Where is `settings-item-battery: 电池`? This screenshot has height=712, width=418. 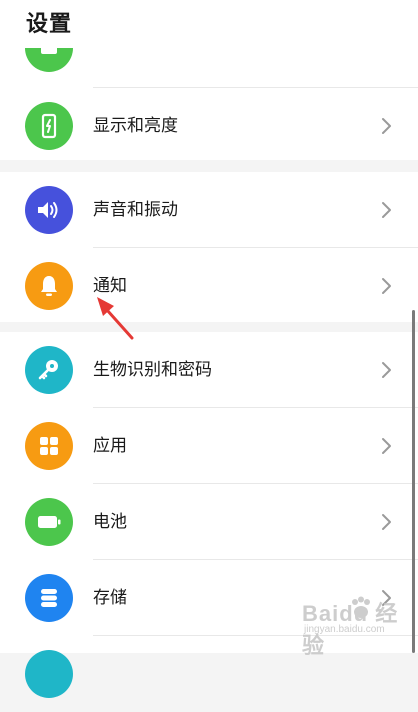
settings-item-battery: 电池 is located at coordinates (209, 522).